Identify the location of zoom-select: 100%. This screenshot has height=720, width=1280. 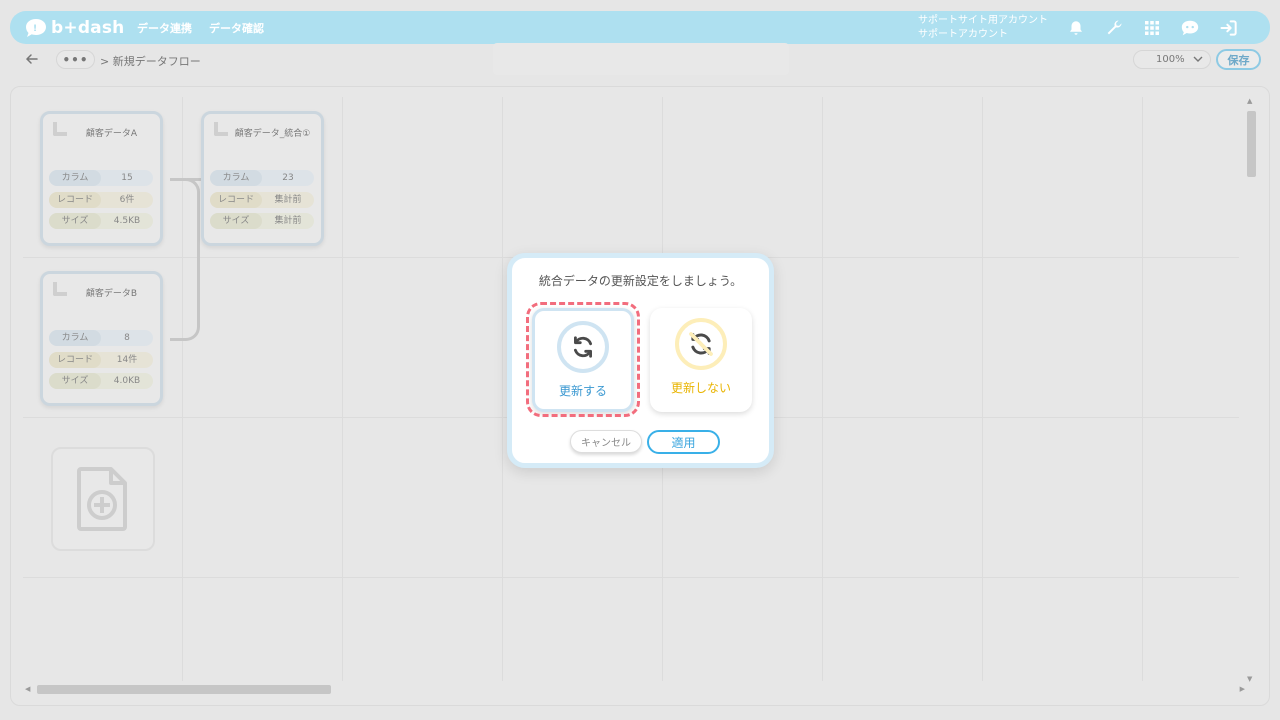
(1172, 59).